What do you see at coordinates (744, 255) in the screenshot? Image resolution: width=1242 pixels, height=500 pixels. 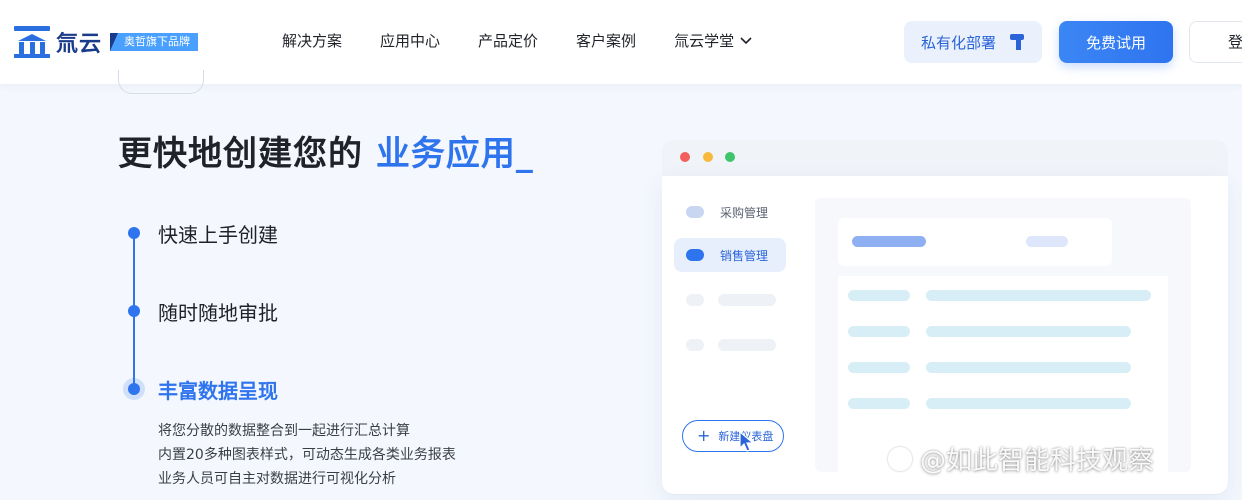 I see `mock-sidebar-label: 销售管理` at bounding box center [744, 255].